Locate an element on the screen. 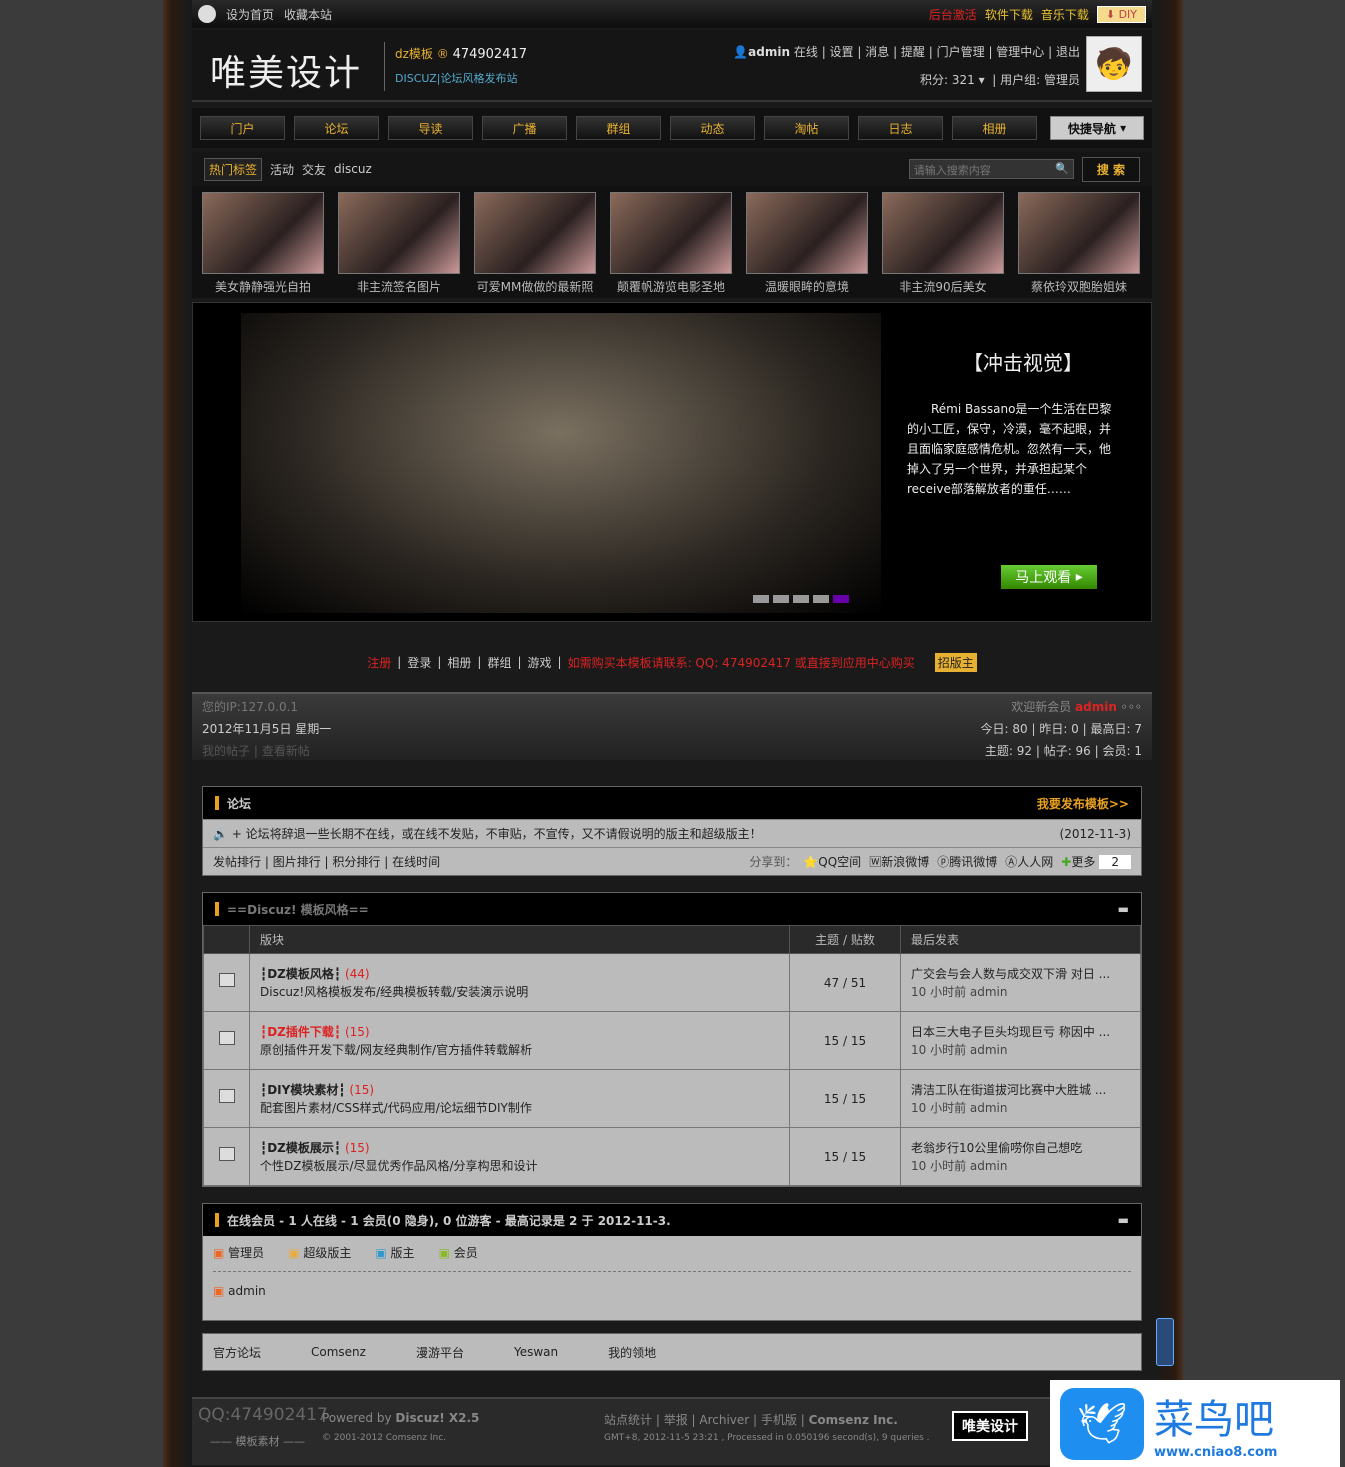 The height and width of the screenshot is (1467, 1345). friend-link: 漫游平台 is located at coordinates (440, 1352).